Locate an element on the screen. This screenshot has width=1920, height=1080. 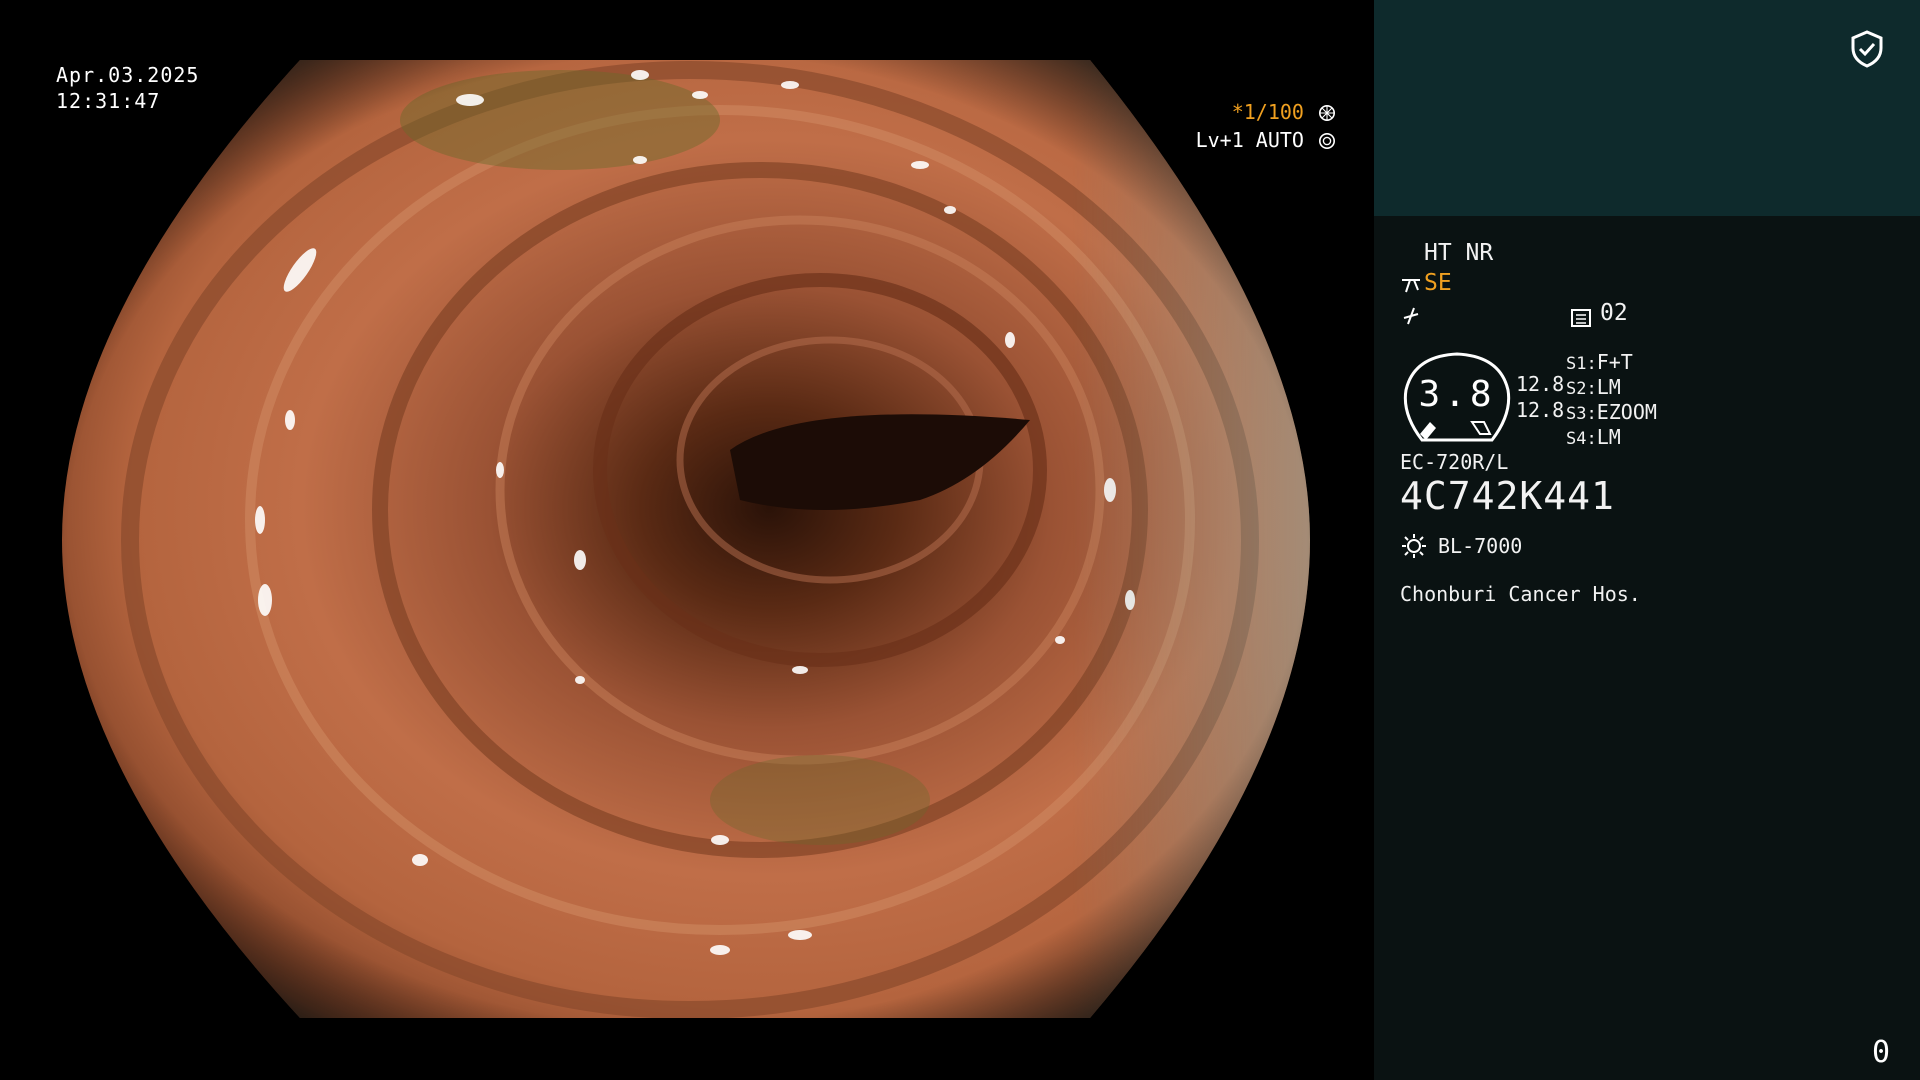
timestamp: Apr.03.2025 12:31:47 is located at coordinates (127, 88).